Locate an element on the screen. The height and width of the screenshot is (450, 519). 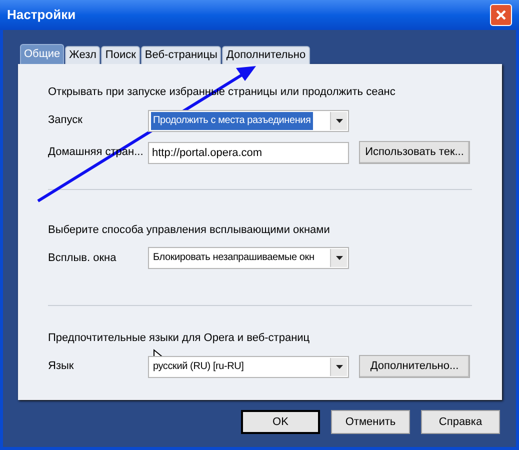
field-label: Всплыв. окна is located at coordinates (82, 258).